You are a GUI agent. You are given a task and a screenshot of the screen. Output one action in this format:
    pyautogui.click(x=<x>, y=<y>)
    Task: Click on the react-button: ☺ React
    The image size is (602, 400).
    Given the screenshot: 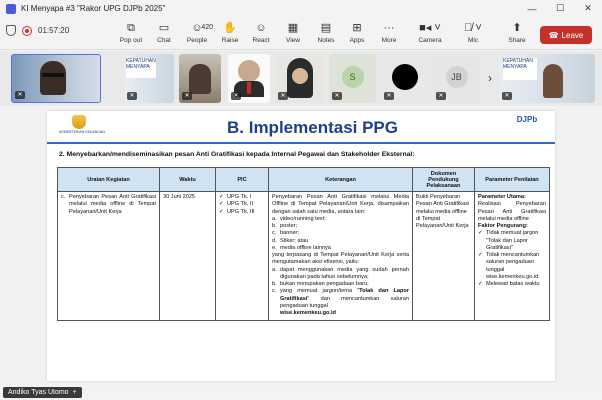 What is the action you would take?
    pyautogui.click(x=261, y=32)
    